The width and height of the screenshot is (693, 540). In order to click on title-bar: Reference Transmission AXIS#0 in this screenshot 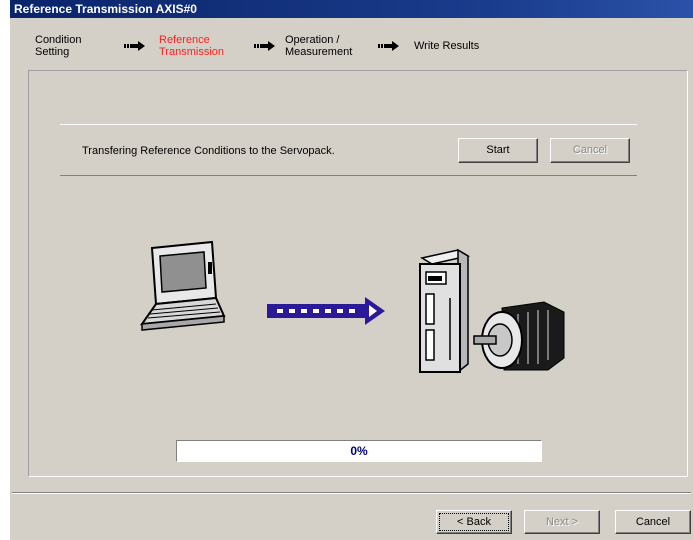, I will do `click(351, 9)`.